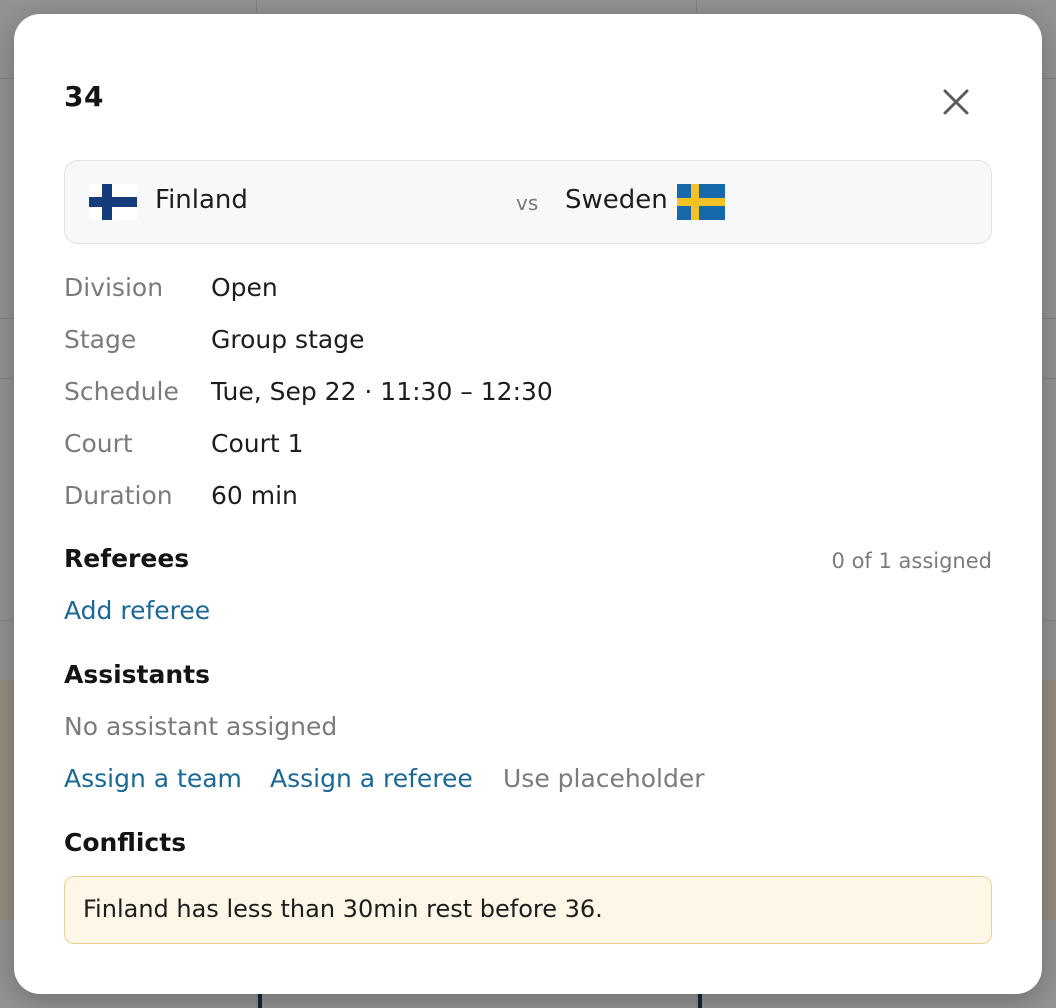  What do you see at coordinates (257, 443) in the screenshot?
I see `detail-value: Court 1` at bounding box center [257, 443].